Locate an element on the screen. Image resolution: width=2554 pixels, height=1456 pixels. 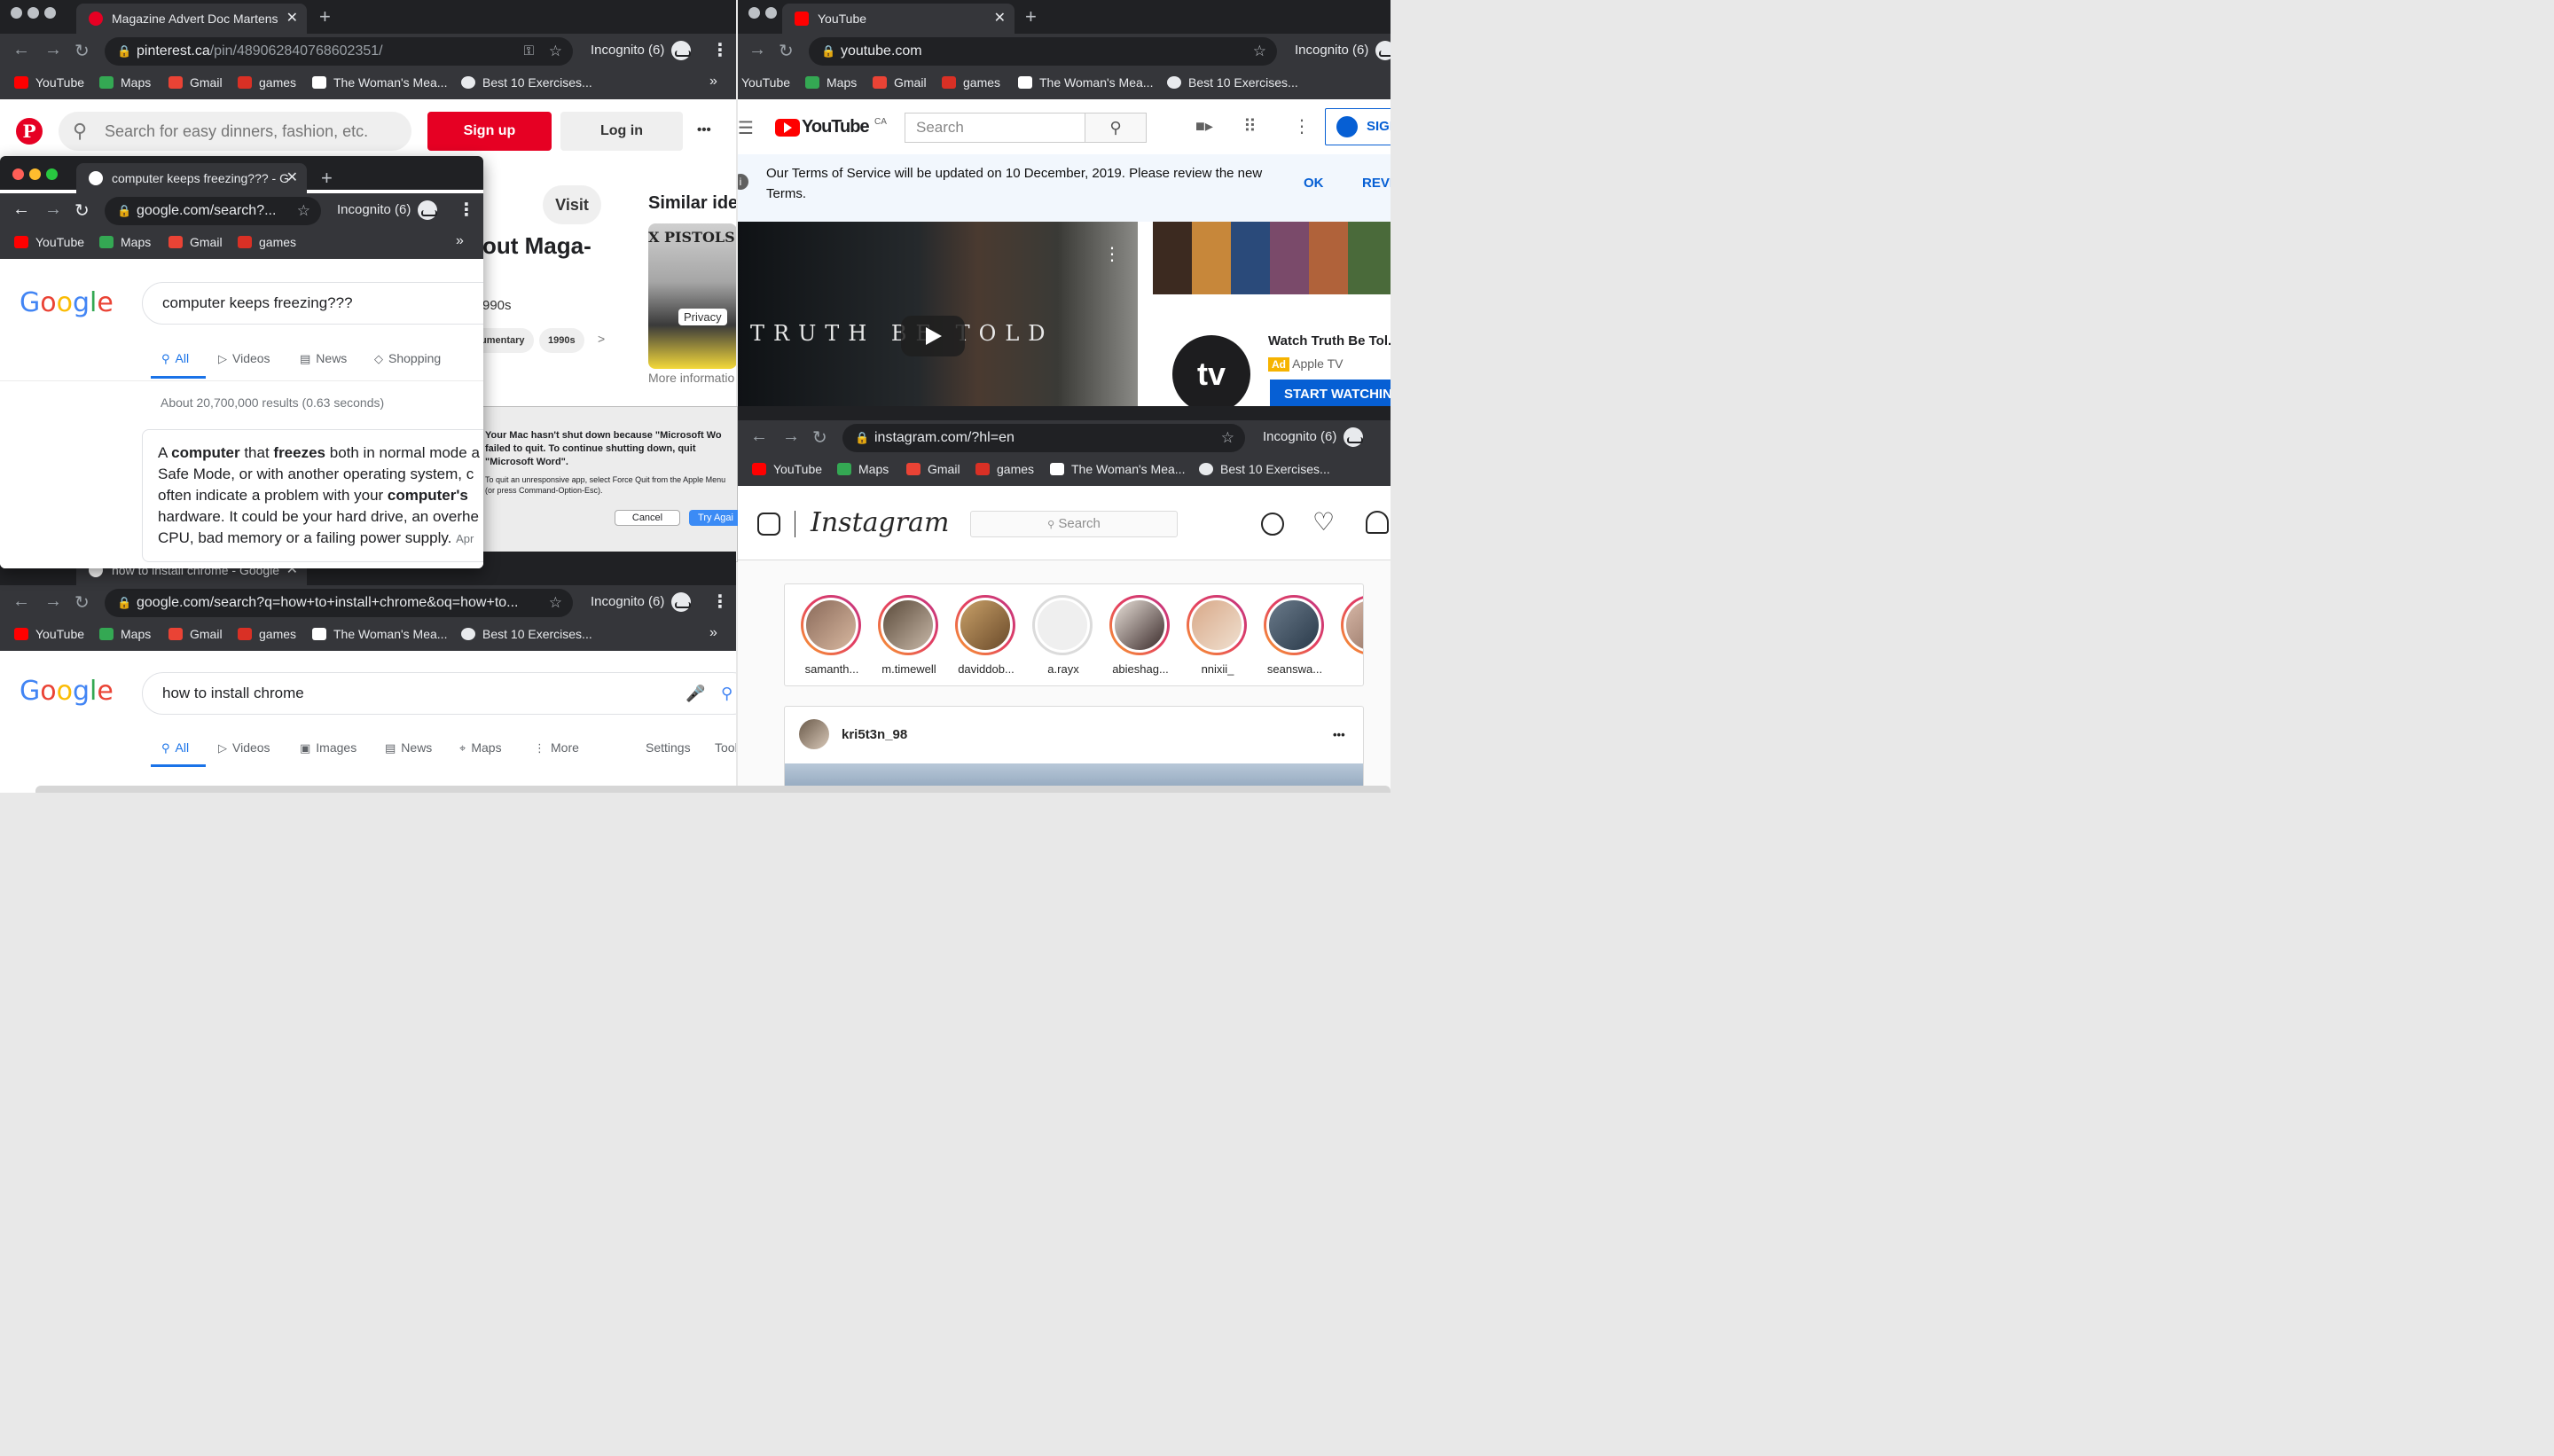
settings-kebab-icon: ⋮ is located at coordinates (1302, 126).